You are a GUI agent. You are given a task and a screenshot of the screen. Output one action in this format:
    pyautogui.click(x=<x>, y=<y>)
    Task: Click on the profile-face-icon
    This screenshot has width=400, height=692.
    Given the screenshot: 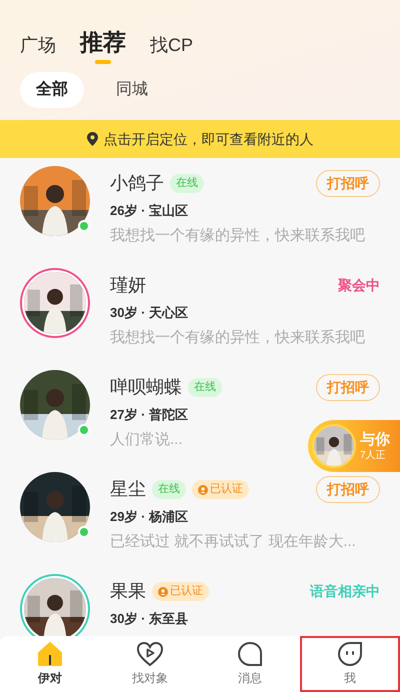 What is the action you would take?
    pyautogui.click(x=350, y=654)
    